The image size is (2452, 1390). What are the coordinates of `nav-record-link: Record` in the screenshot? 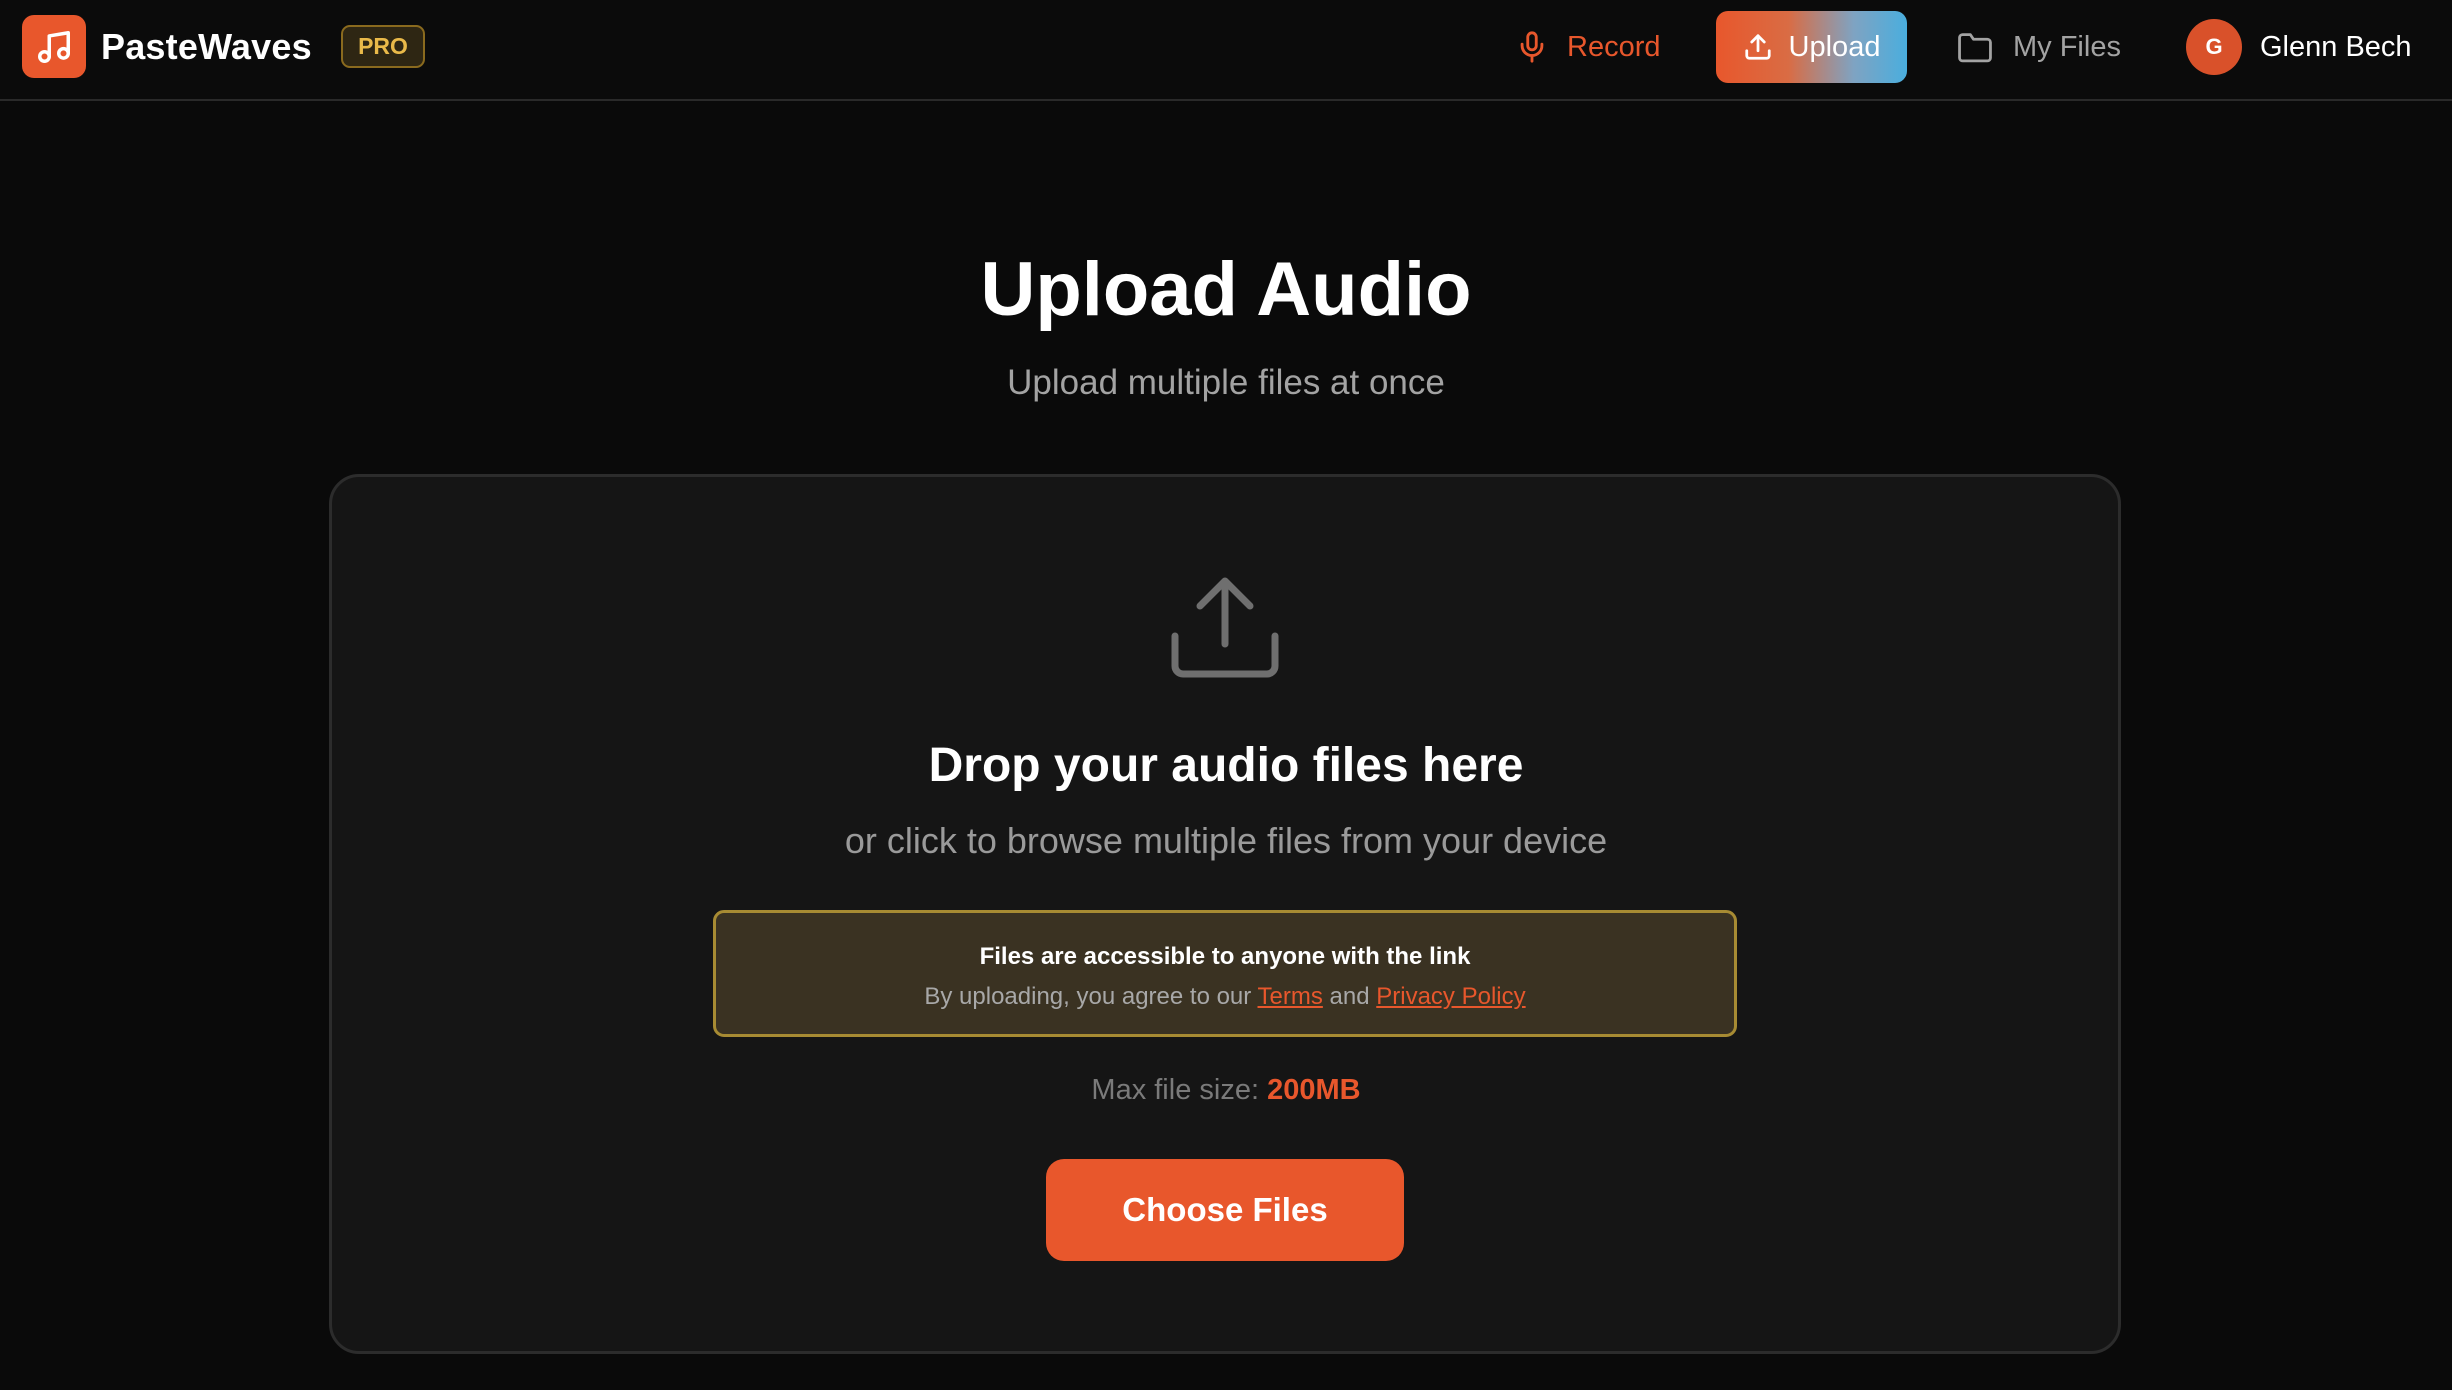 It's located at (1588, 47).